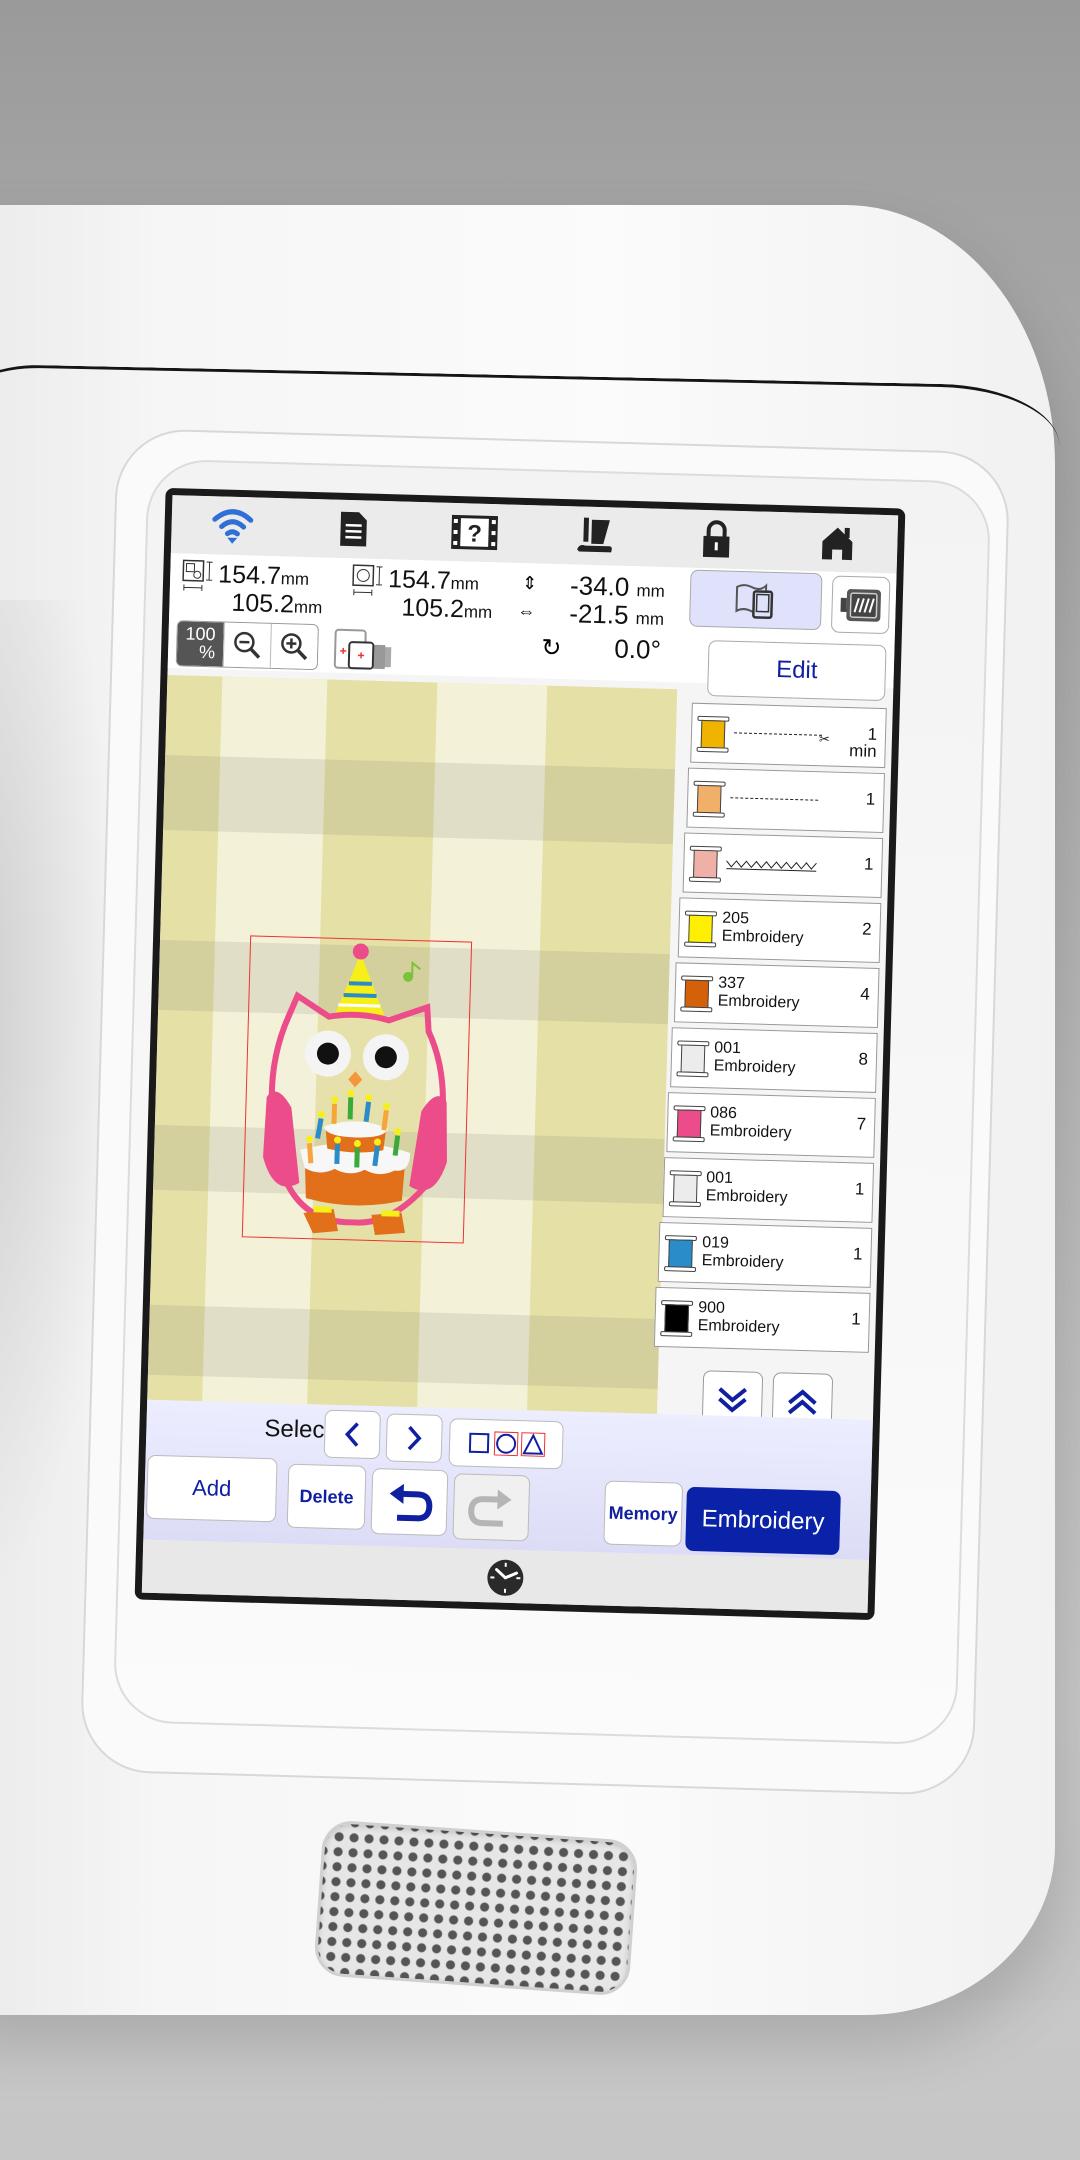 The image size is (1080, 2160). What do you see at coordinates (352, 528) in the screenshot?
I see `document-button` at bounding box center [352, 528].